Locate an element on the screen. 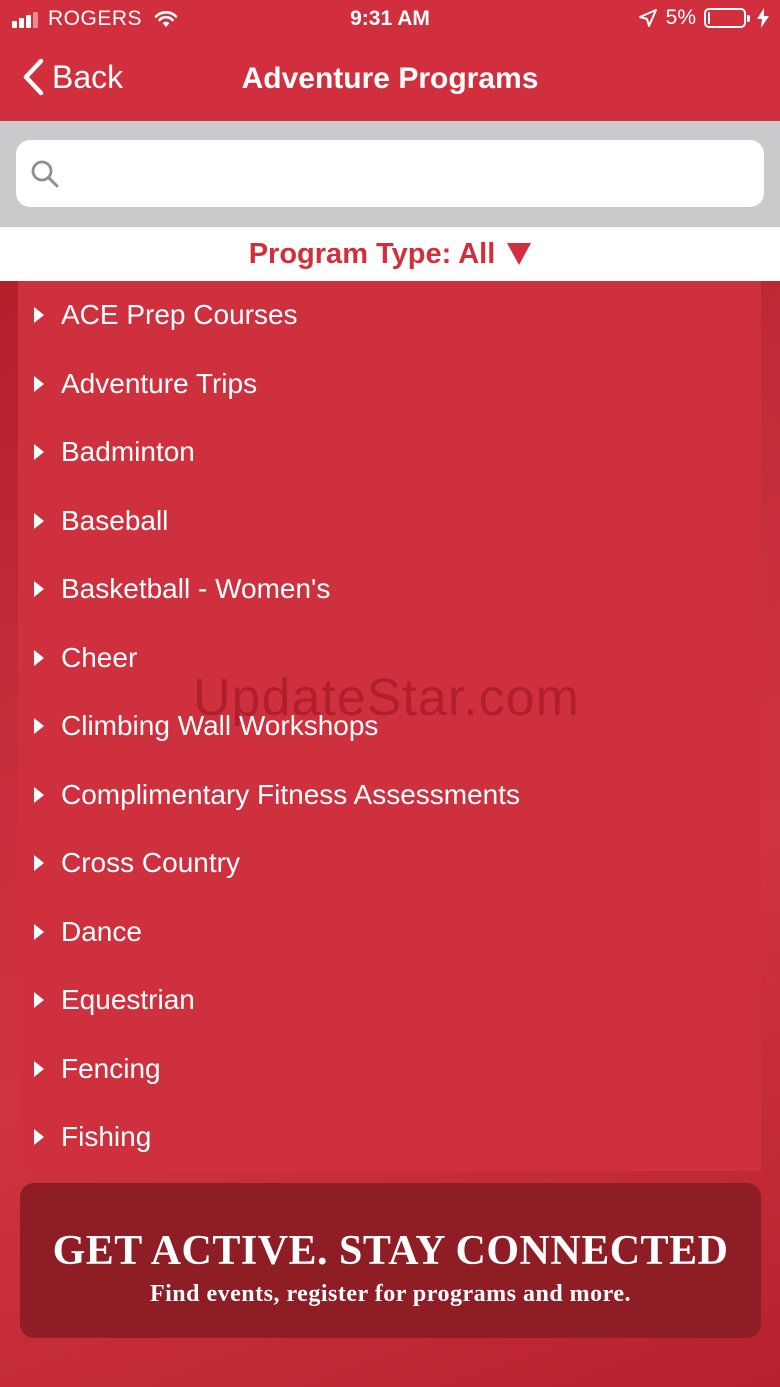 The width and height of the screenshot is (780, 1387). list-item-complimentary-fitness-assessments: Complimentary Fitness Assessments is located at coordinates (389, 795).